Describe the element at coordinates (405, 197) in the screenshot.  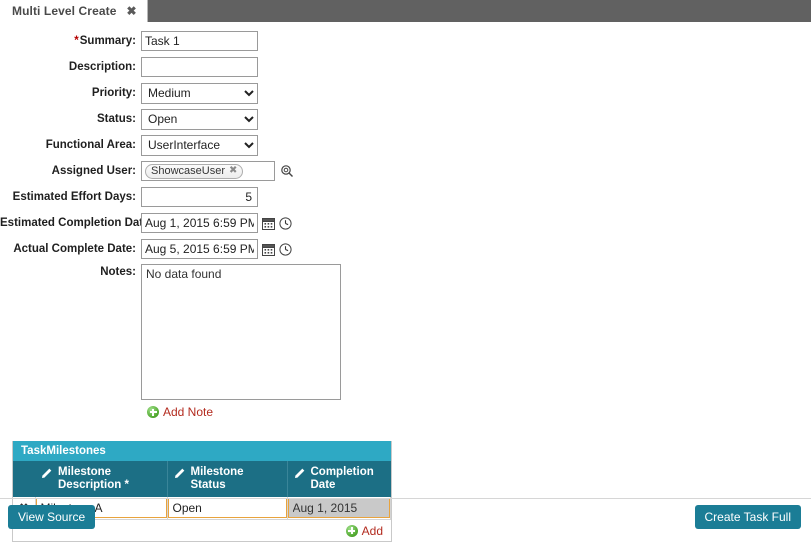
I see `field-row-estimated-effort-days: Estimated Effort Days:` at that location.